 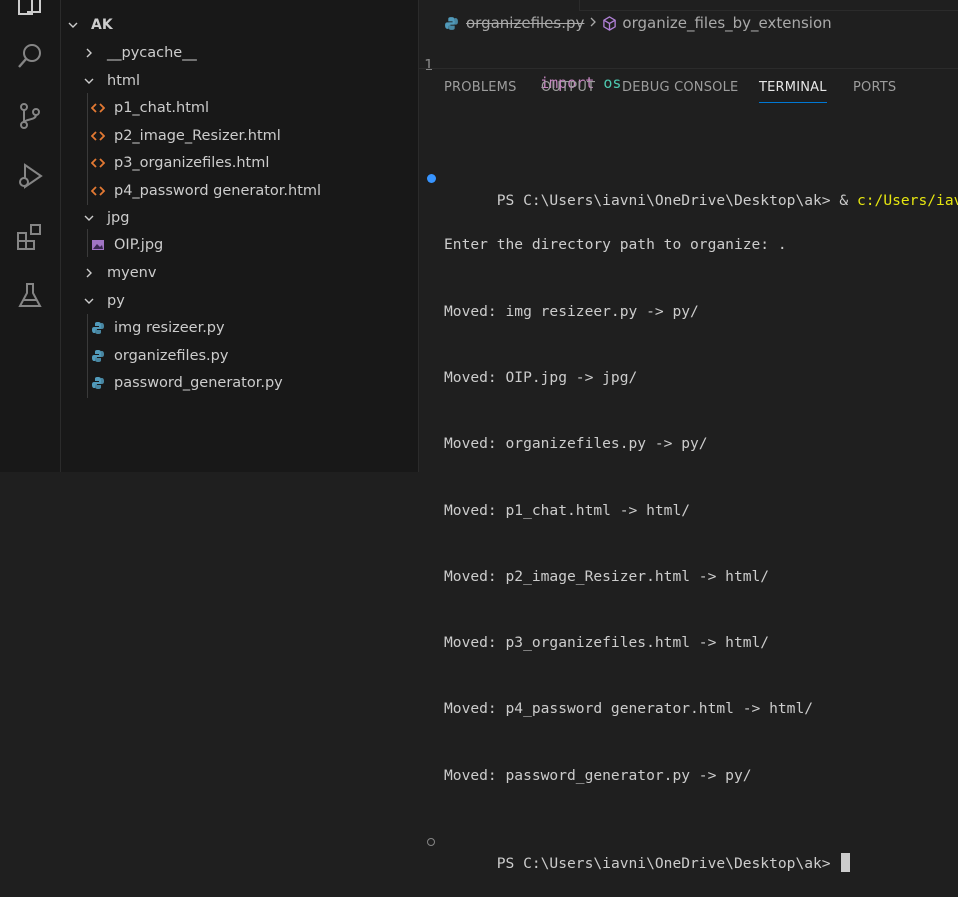 What do you see at coordinates (525, 23) in the screenshot?
I see `breadcrumb-file: organizefiles.py` at bounding box center [525, 23].